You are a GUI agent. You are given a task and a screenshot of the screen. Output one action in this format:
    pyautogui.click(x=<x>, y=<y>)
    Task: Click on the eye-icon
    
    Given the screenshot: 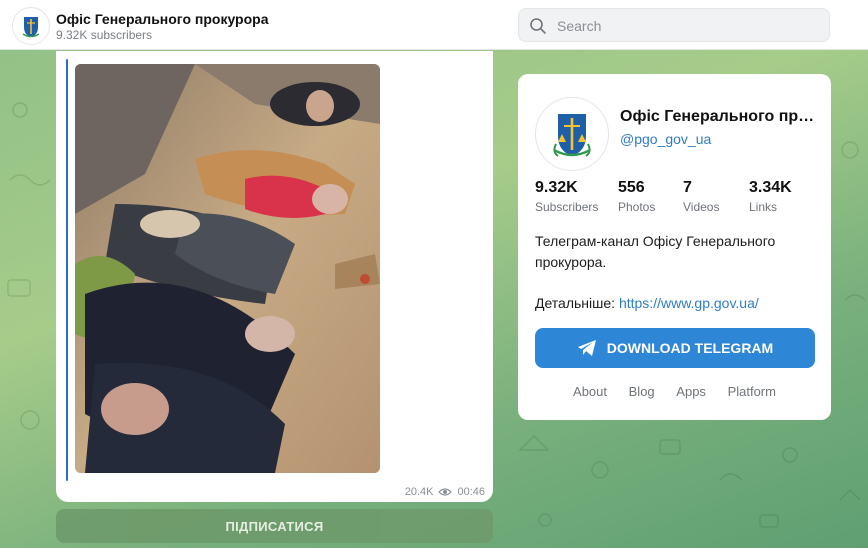 What is the action you would take?
    pyautogui.click(x=445, y=492)
    